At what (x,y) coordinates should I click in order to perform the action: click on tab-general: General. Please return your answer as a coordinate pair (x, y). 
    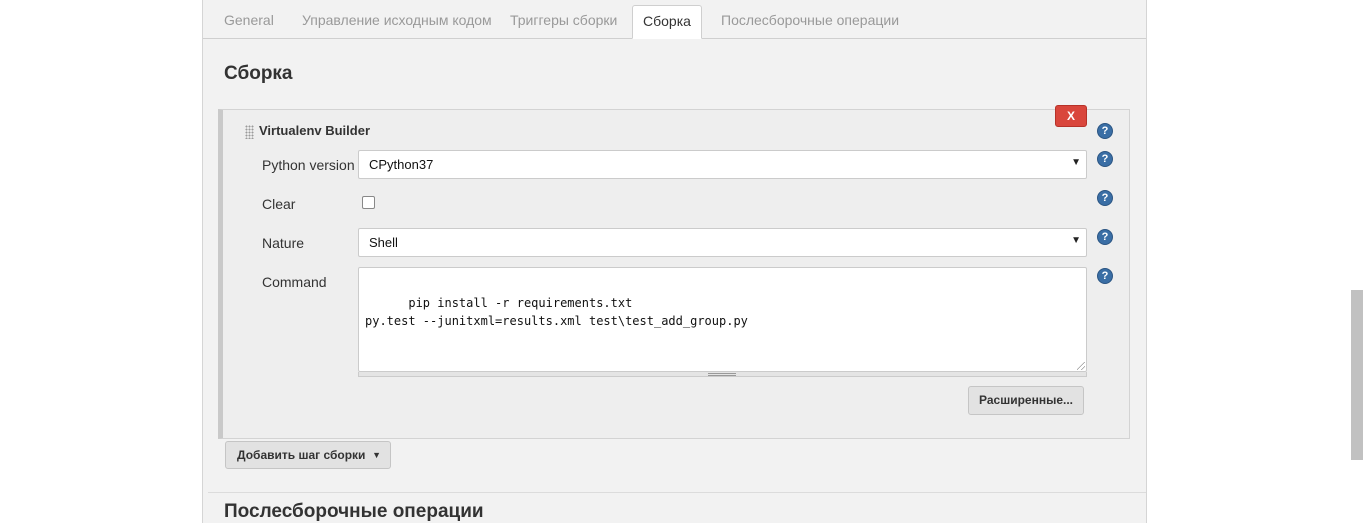
    Looking at the image, I should click on (249, 22).